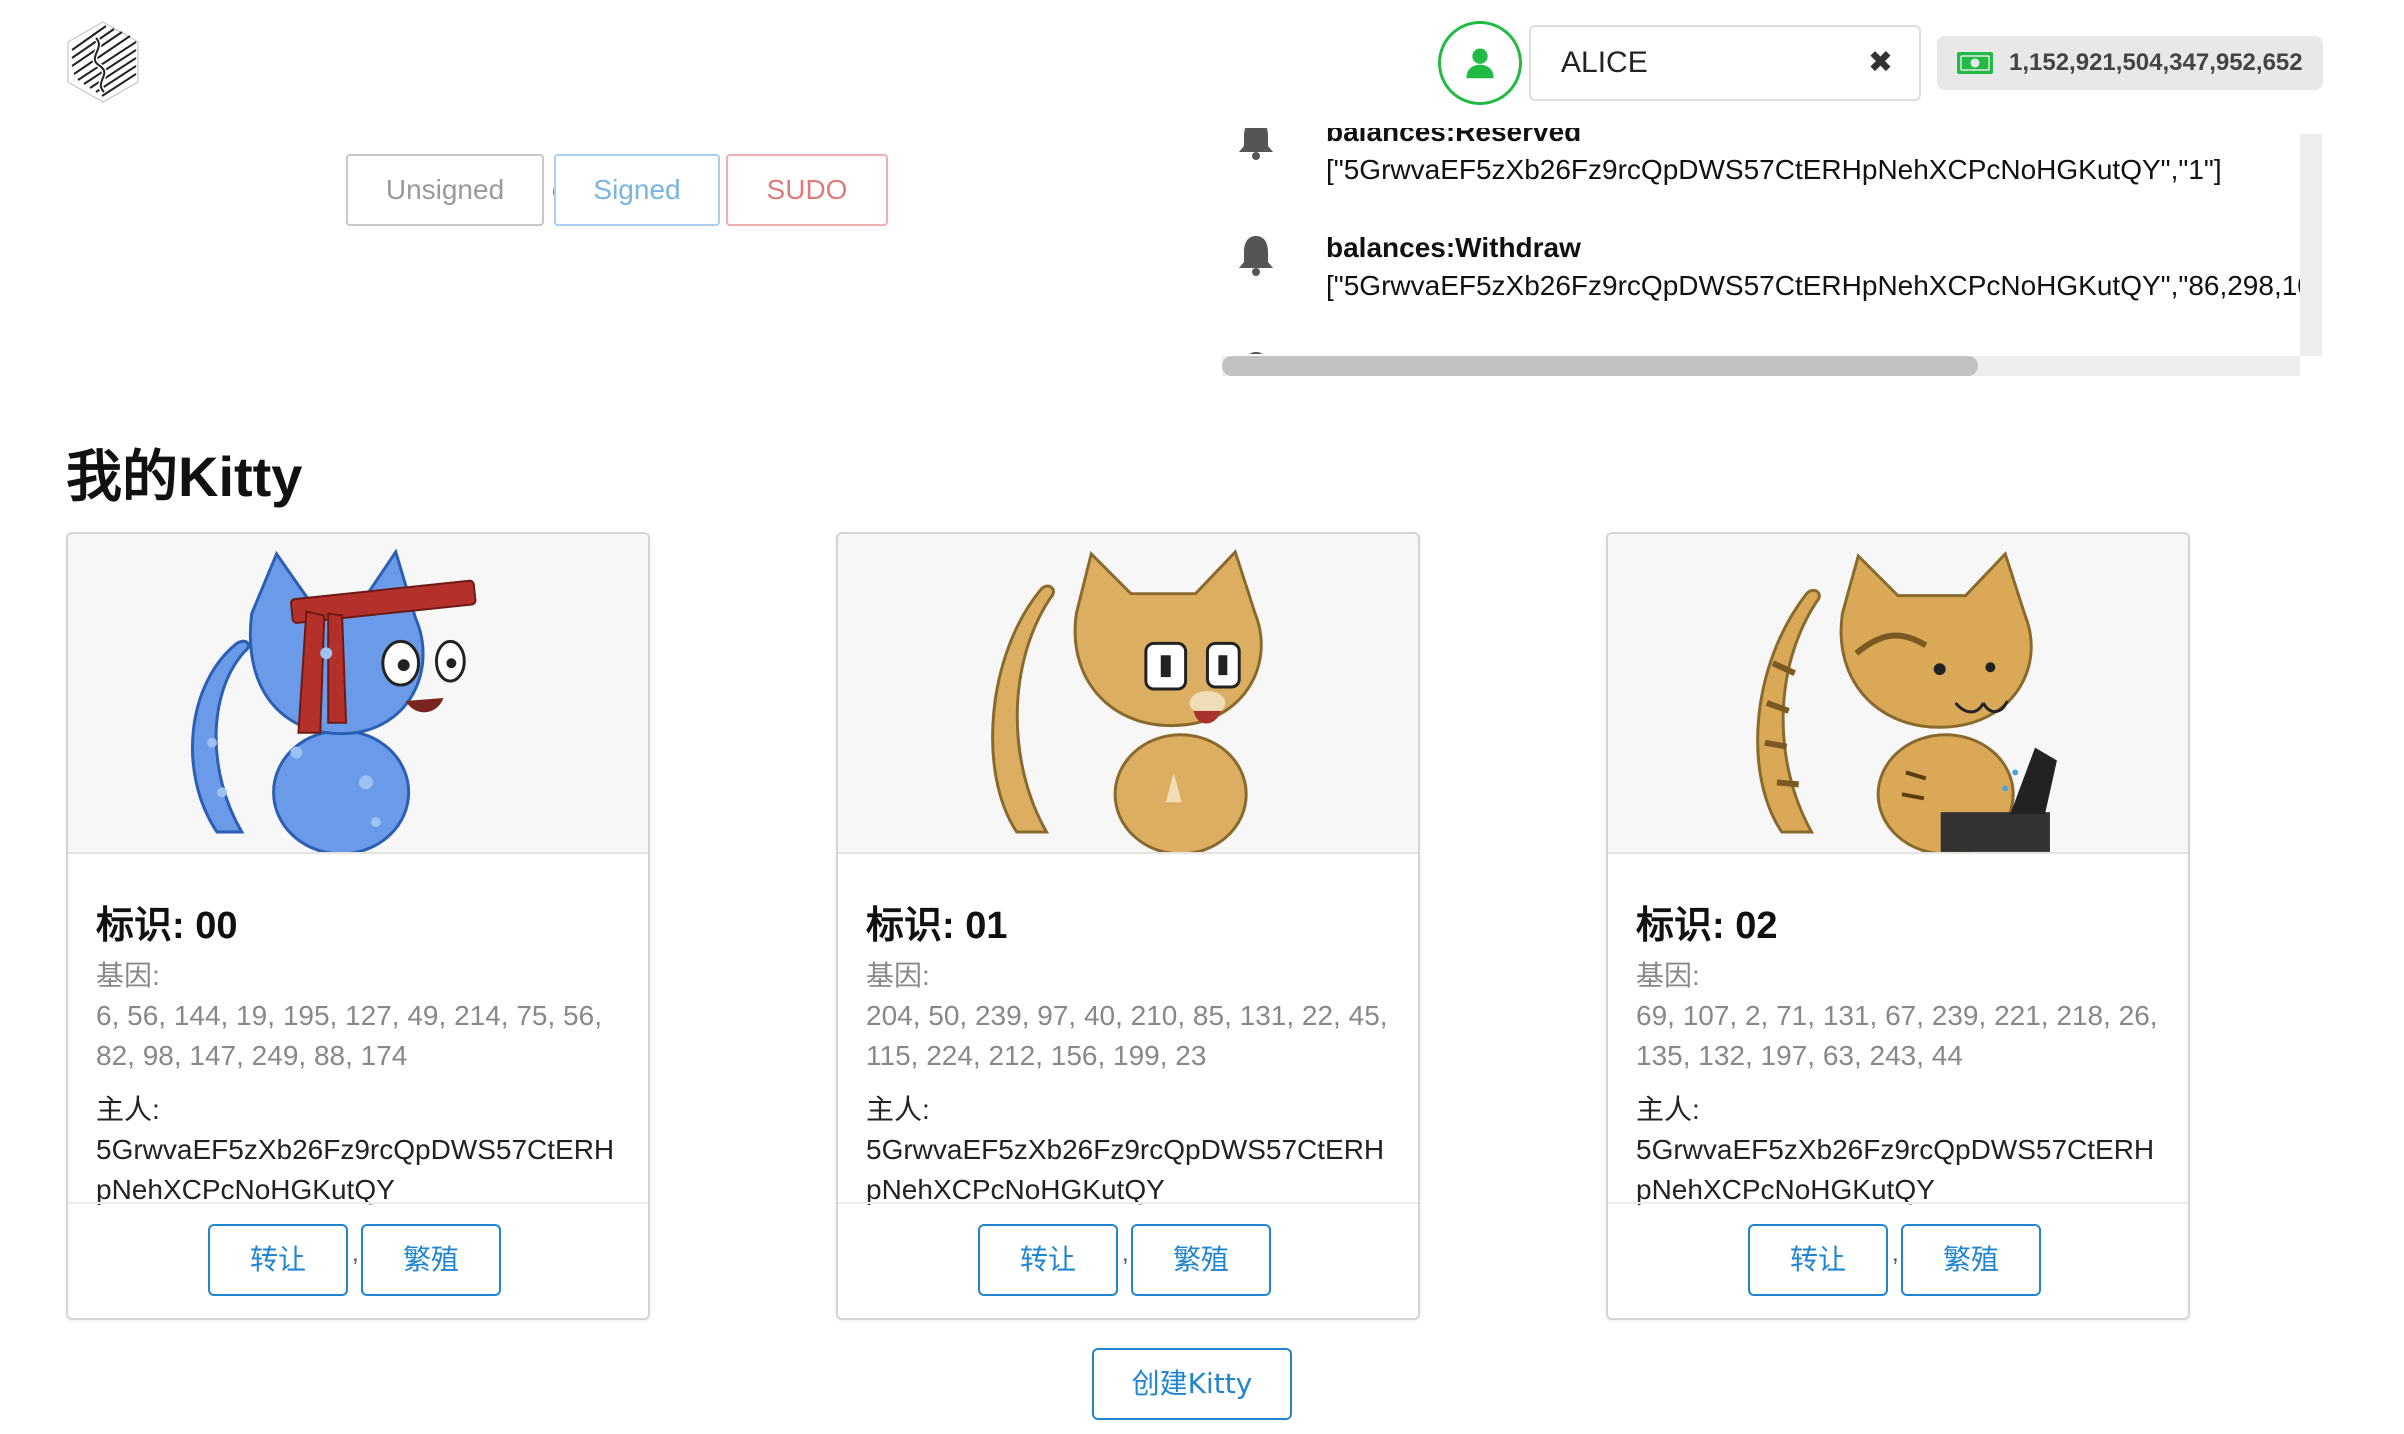 This screenshot has width=2404, height=1434. What do you see at coordinates (637, 190) in the screenshot?
I see `signed-button: Signed` at bounding box center [637, 190].